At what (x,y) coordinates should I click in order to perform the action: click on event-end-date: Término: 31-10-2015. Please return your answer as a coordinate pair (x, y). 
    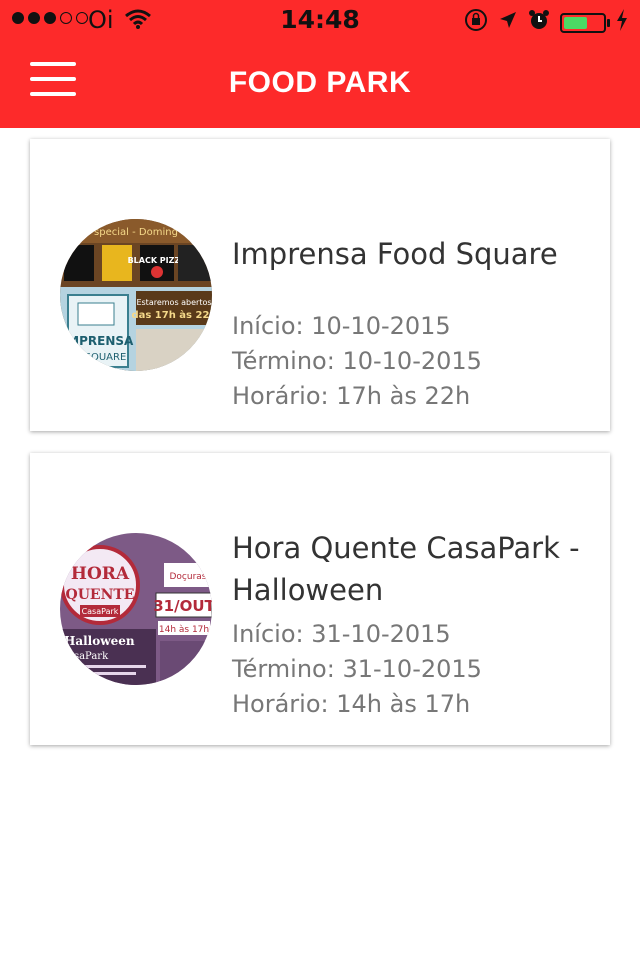
    Looking at the image, I should click on (357, 669).